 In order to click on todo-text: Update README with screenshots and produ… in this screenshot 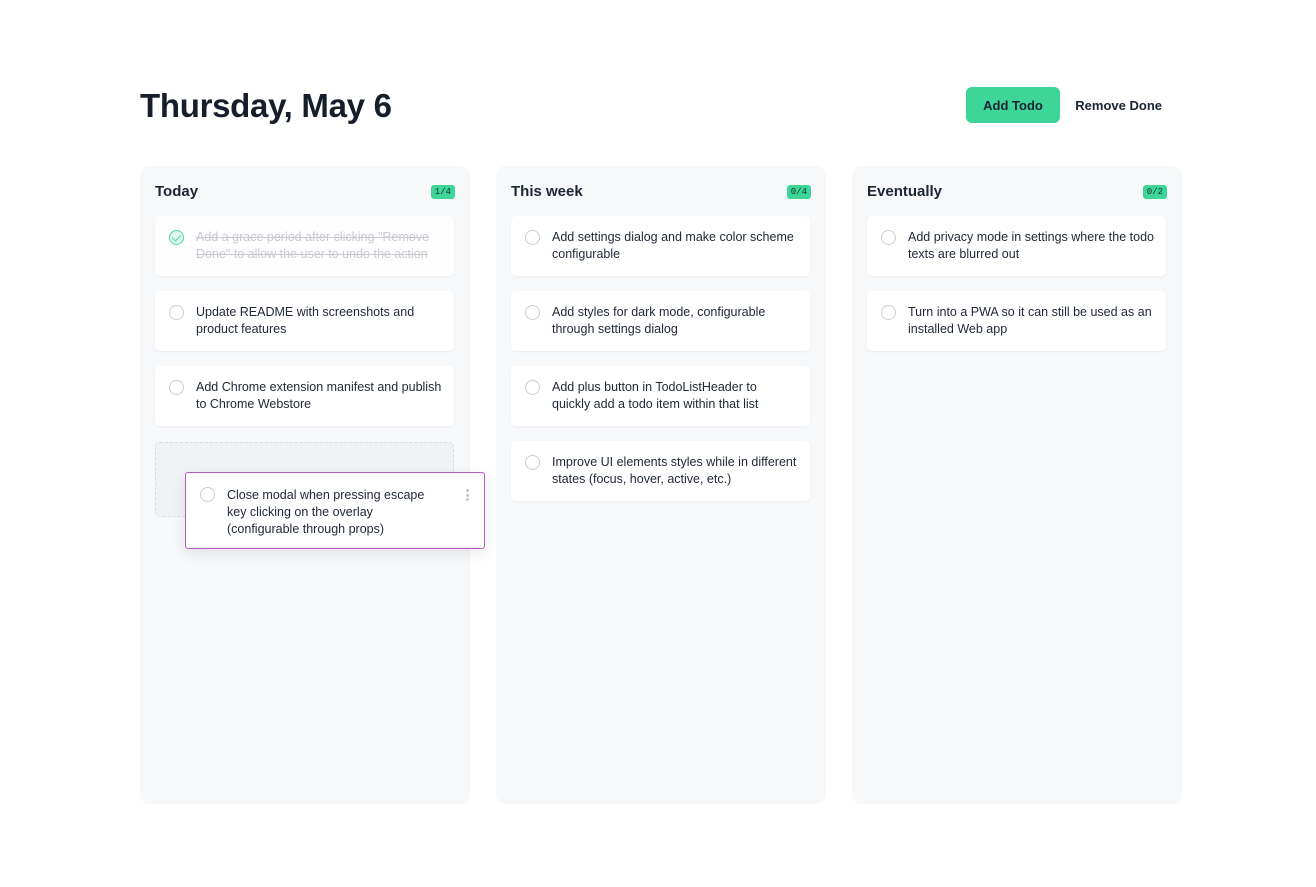, I will do `click(305, 320)`.